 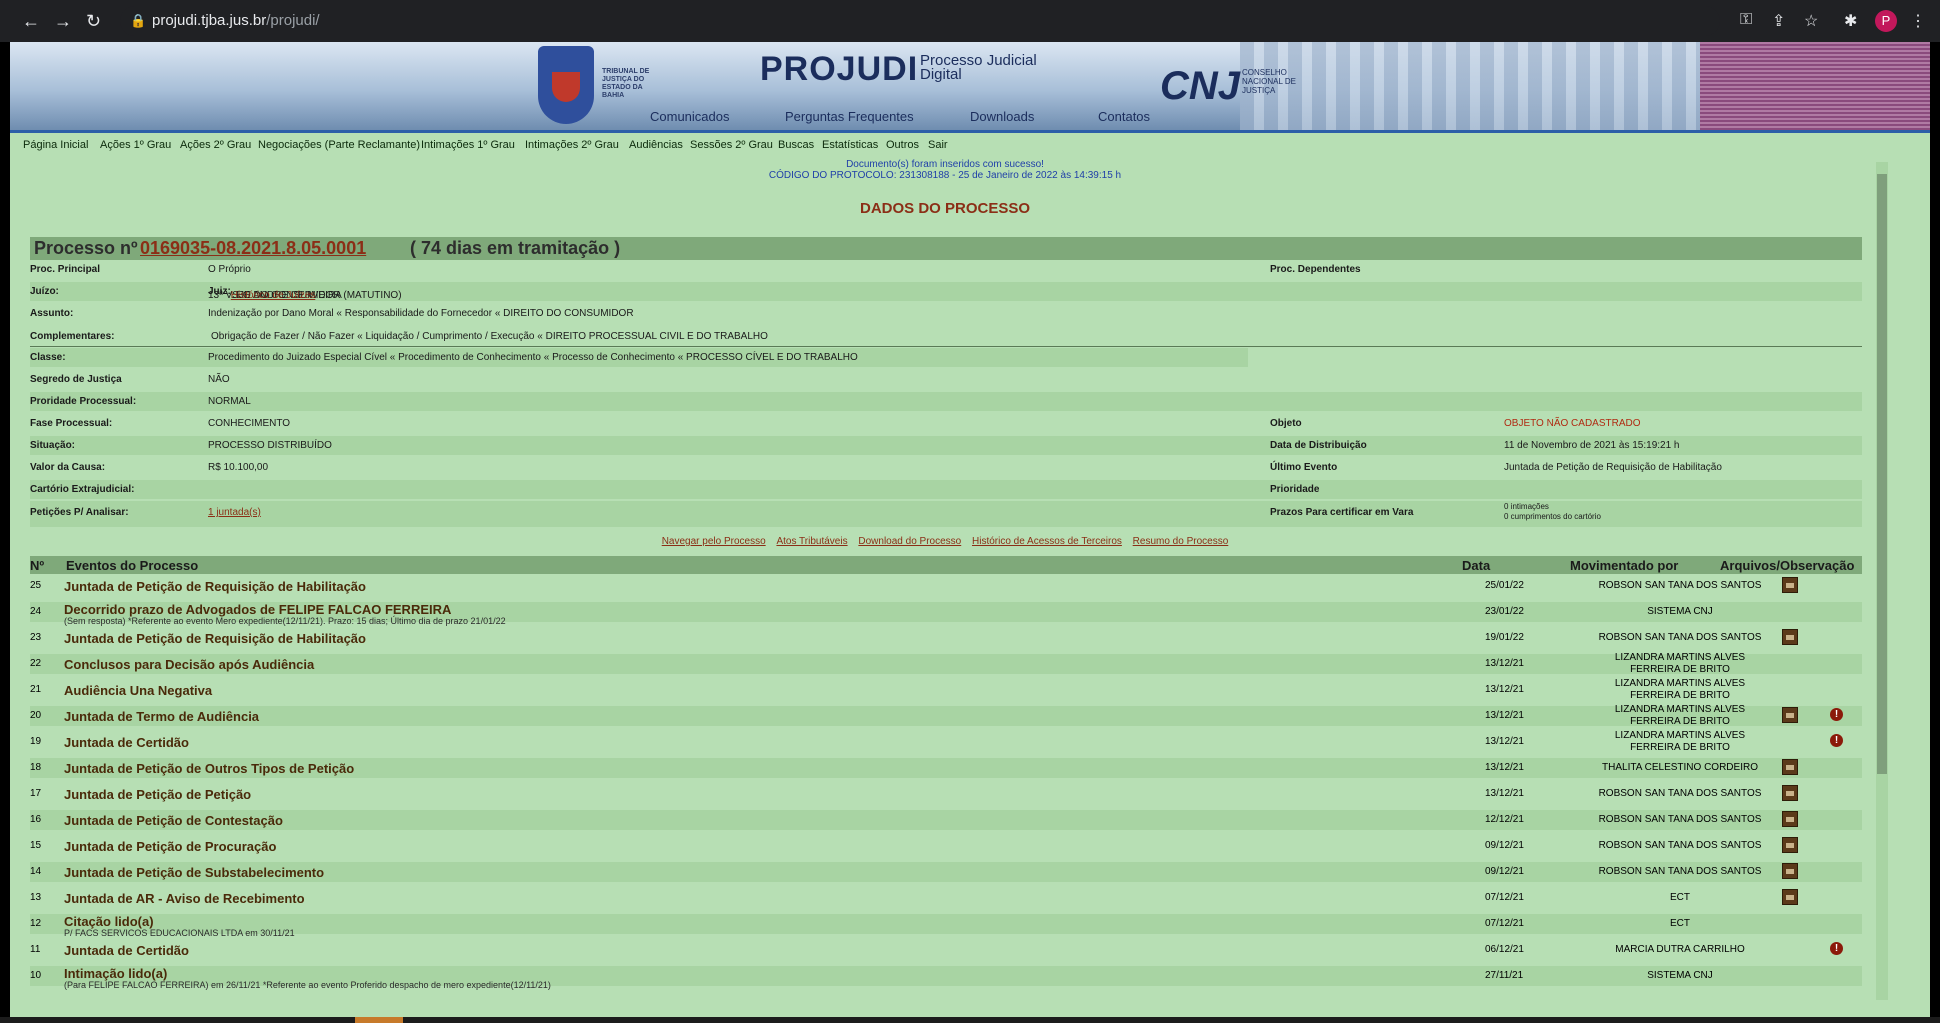 What do you see at coordinates (1047, 541) in the screenshot?
I see `historico-acessos-link: Histórico de Acessos de Terceiros` at bounding box center [1047, 541].